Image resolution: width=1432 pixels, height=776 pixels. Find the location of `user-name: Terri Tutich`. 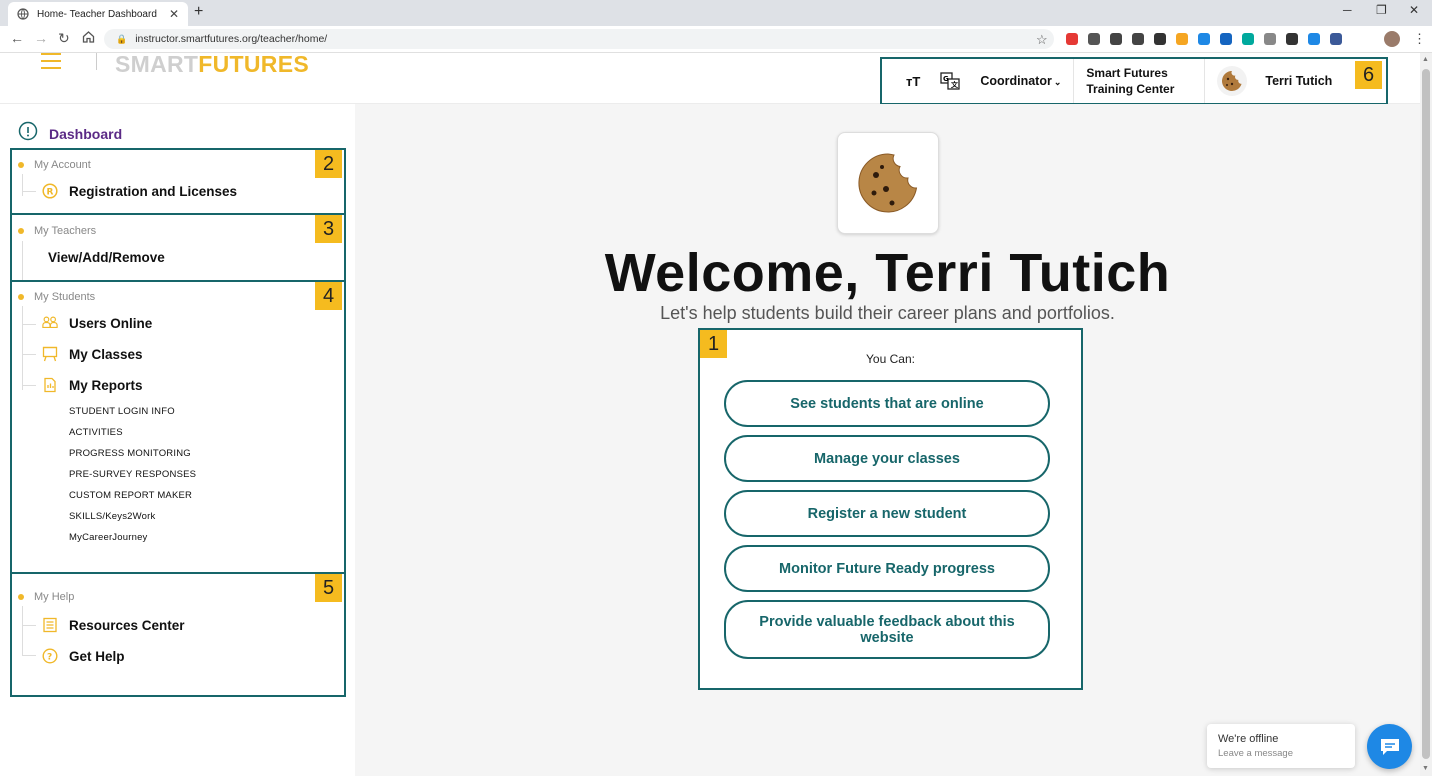

user-name: Terri Tutich is located at coordinates (1298, 81).